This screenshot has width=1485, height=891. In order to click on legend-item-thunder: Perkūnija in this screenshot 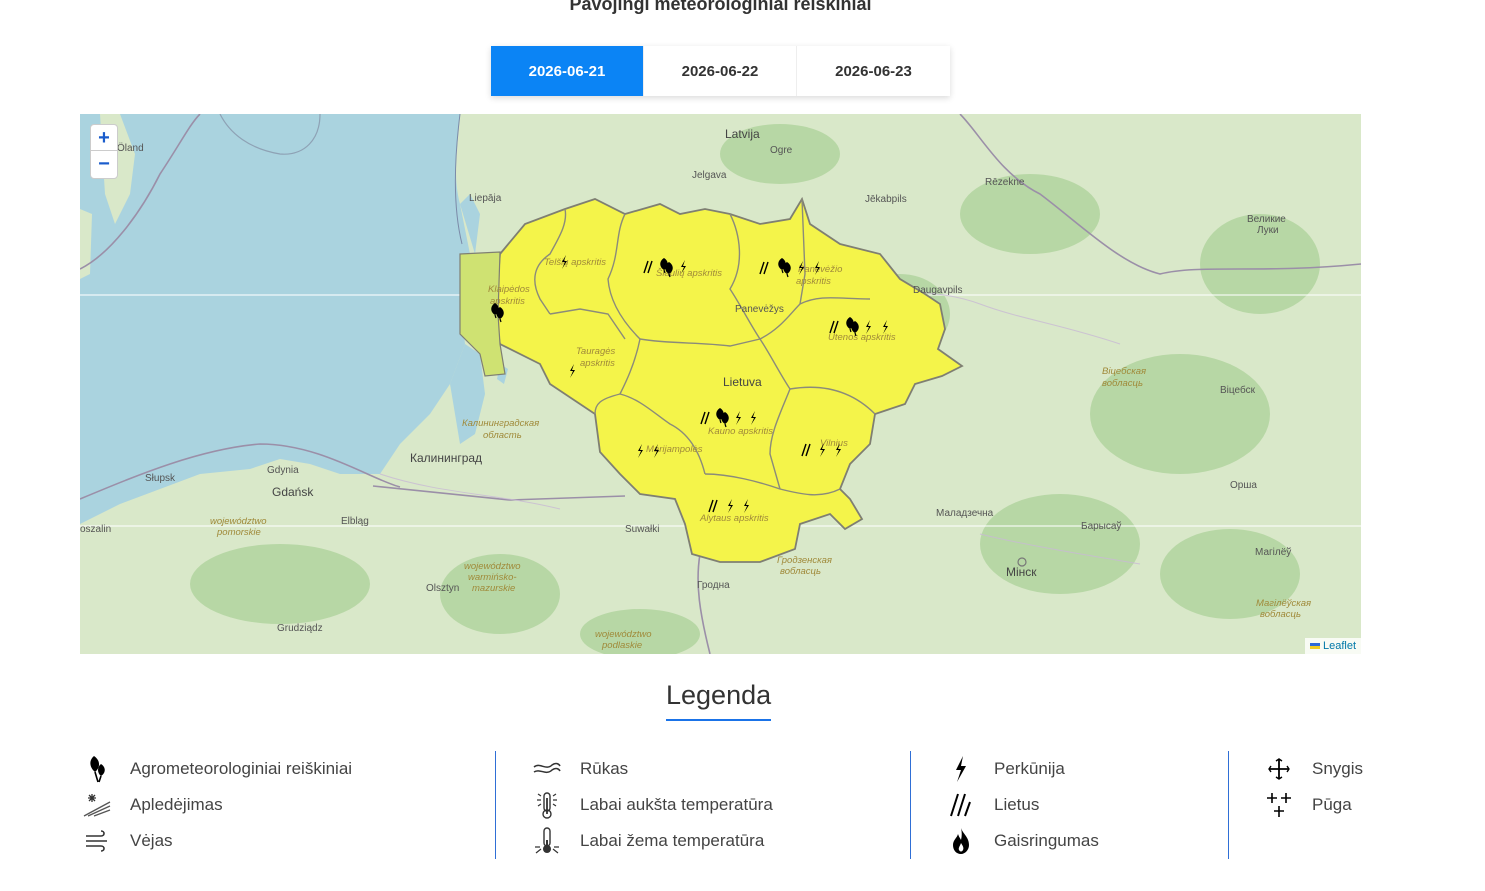, I will do `click(1086, 769)`.